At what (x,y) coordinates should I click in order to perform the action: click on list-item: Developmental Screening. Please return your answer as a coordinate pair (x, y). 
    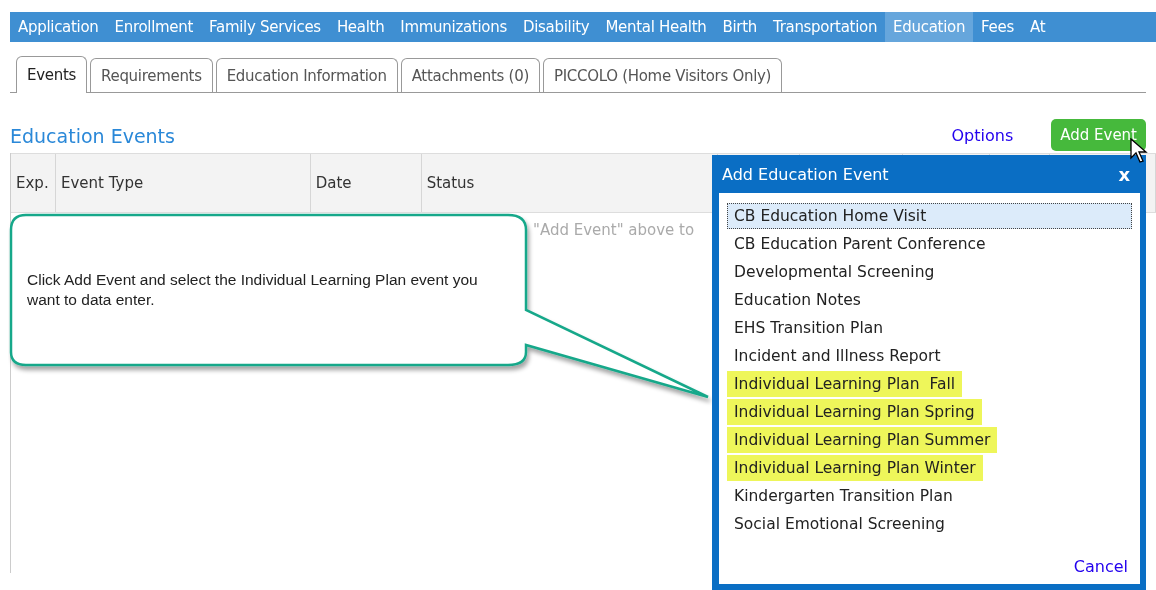
    Looking at the image, I should click on (834, 272).